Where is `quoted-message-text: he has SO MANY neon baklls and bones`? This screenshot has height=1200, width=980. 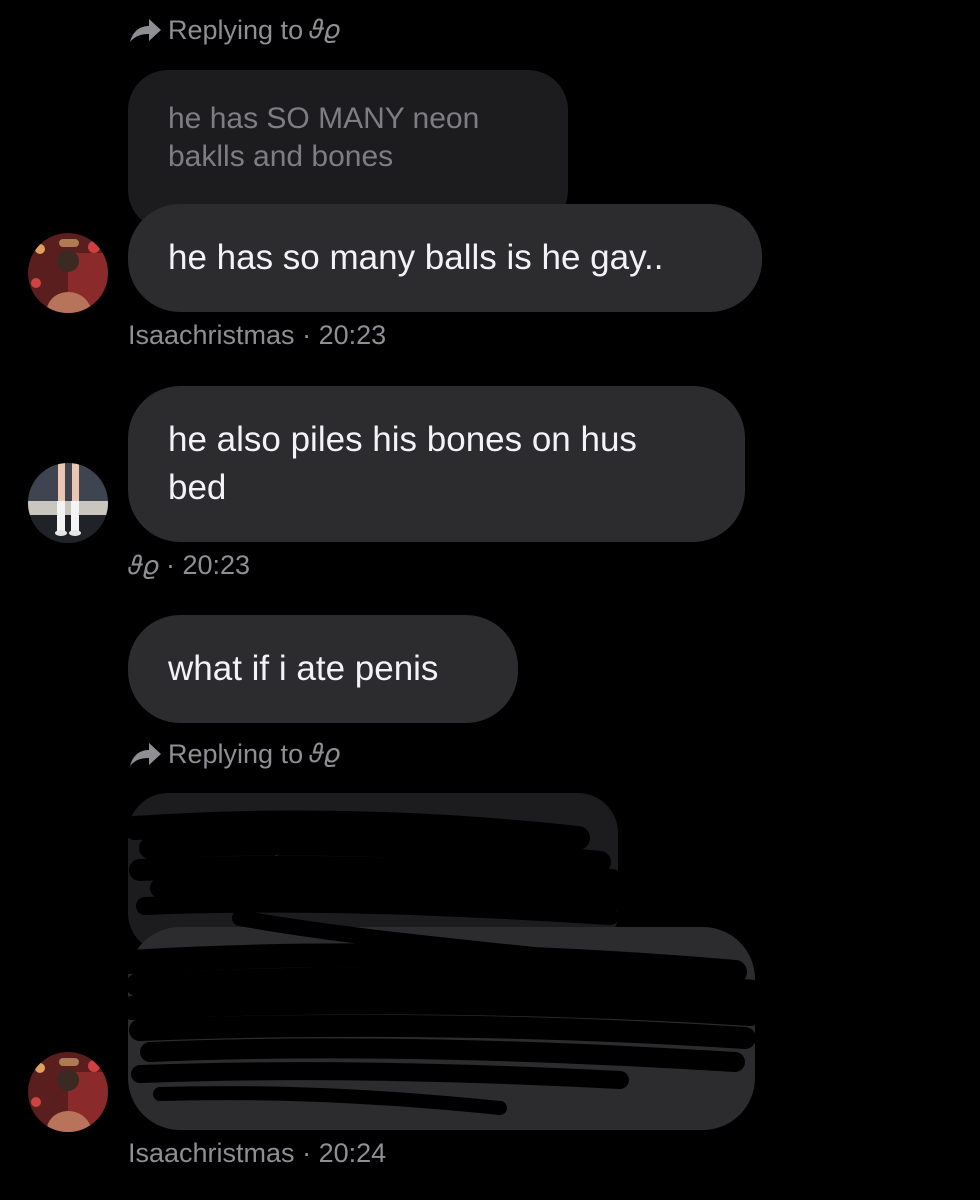
quoted-message-text: he has SO MANY neon baklls and bones is located at coordinates (324, 137).